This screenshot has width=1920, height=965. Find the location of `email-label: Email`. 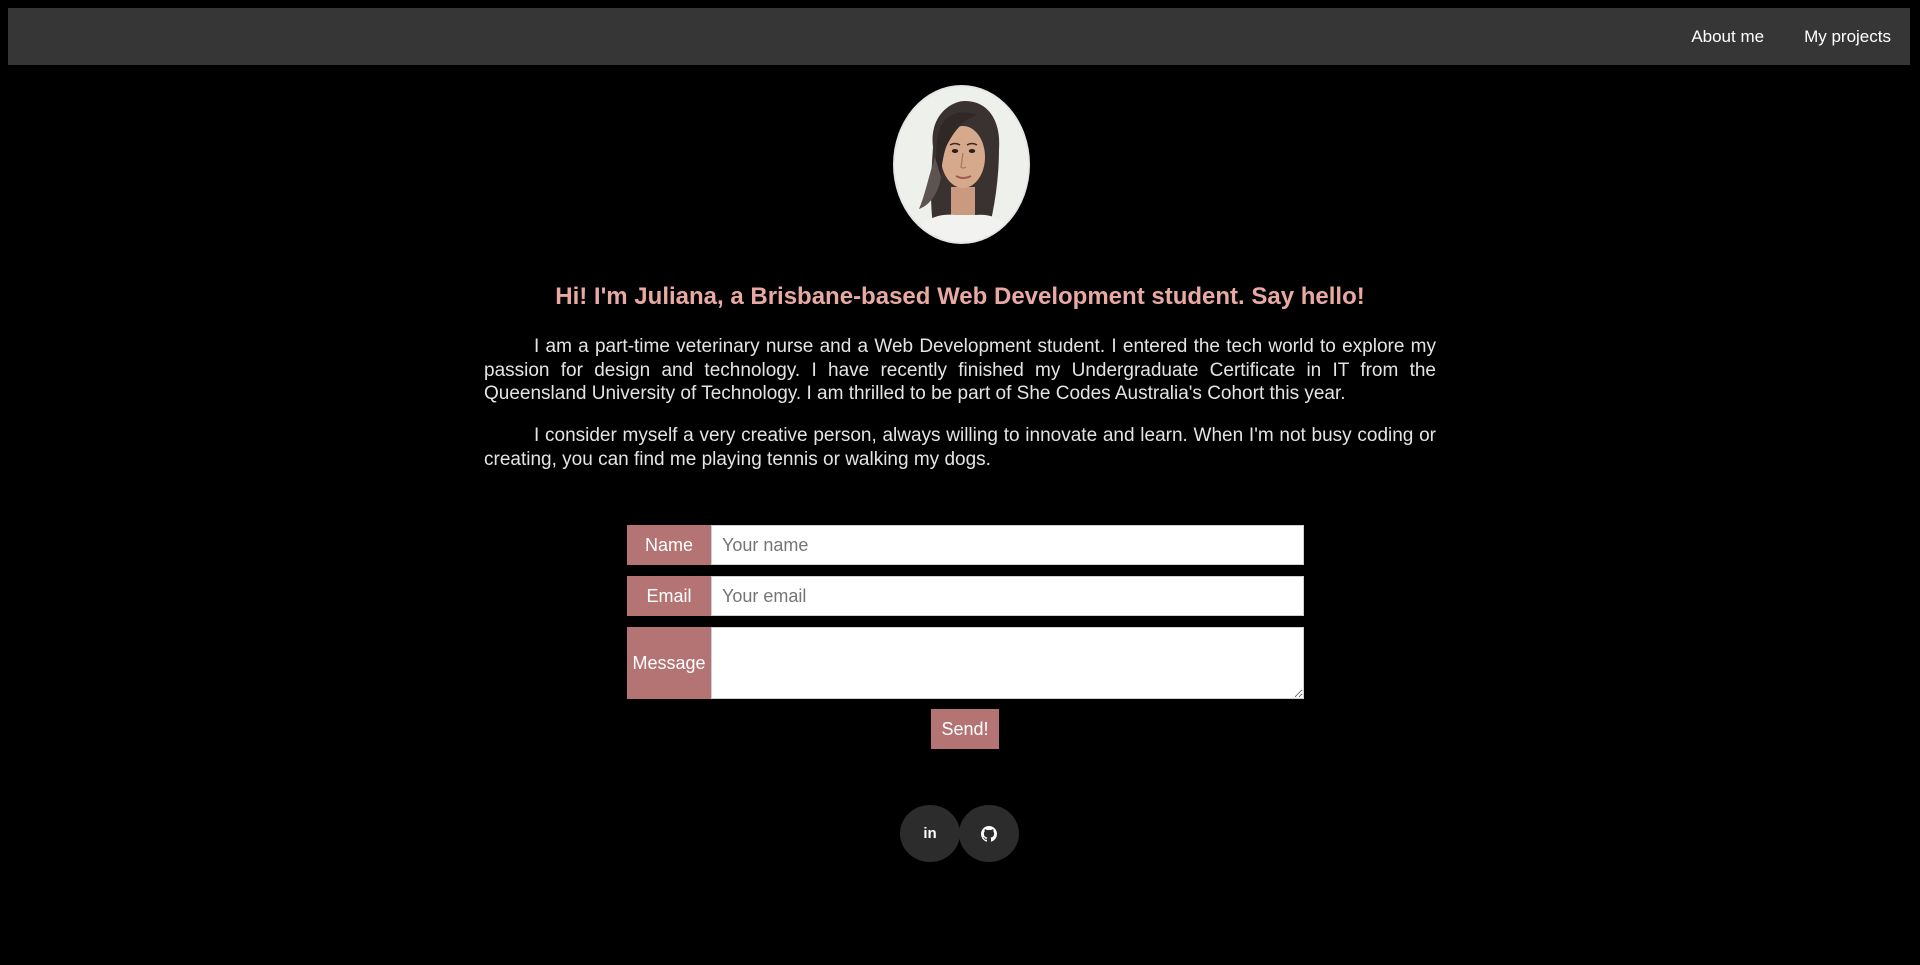

email-label: Email is located at coordinates (669, 596).